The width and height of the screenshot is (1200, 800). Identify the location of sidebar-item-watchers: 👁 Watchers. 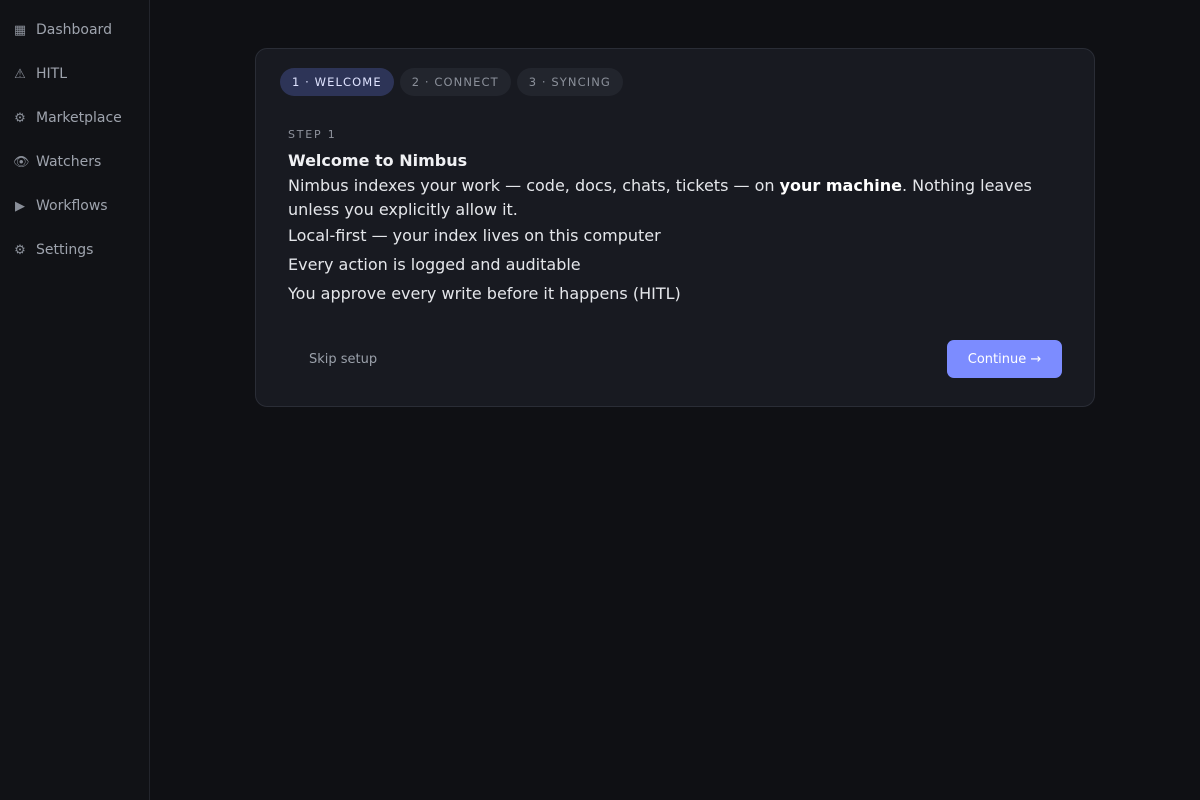
(74, 162).